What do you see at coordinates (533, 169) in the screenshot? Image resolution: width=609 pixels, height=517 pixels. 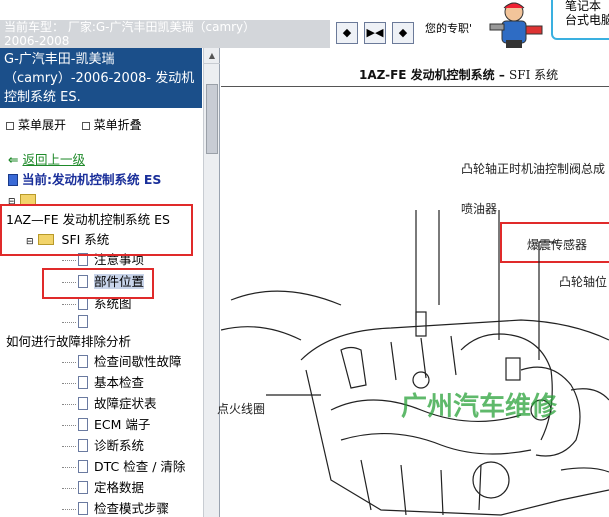 I see `callout-camshaft-valve: 凸轮轴正时机油控制阀总成` at bounding box center [533, 169].